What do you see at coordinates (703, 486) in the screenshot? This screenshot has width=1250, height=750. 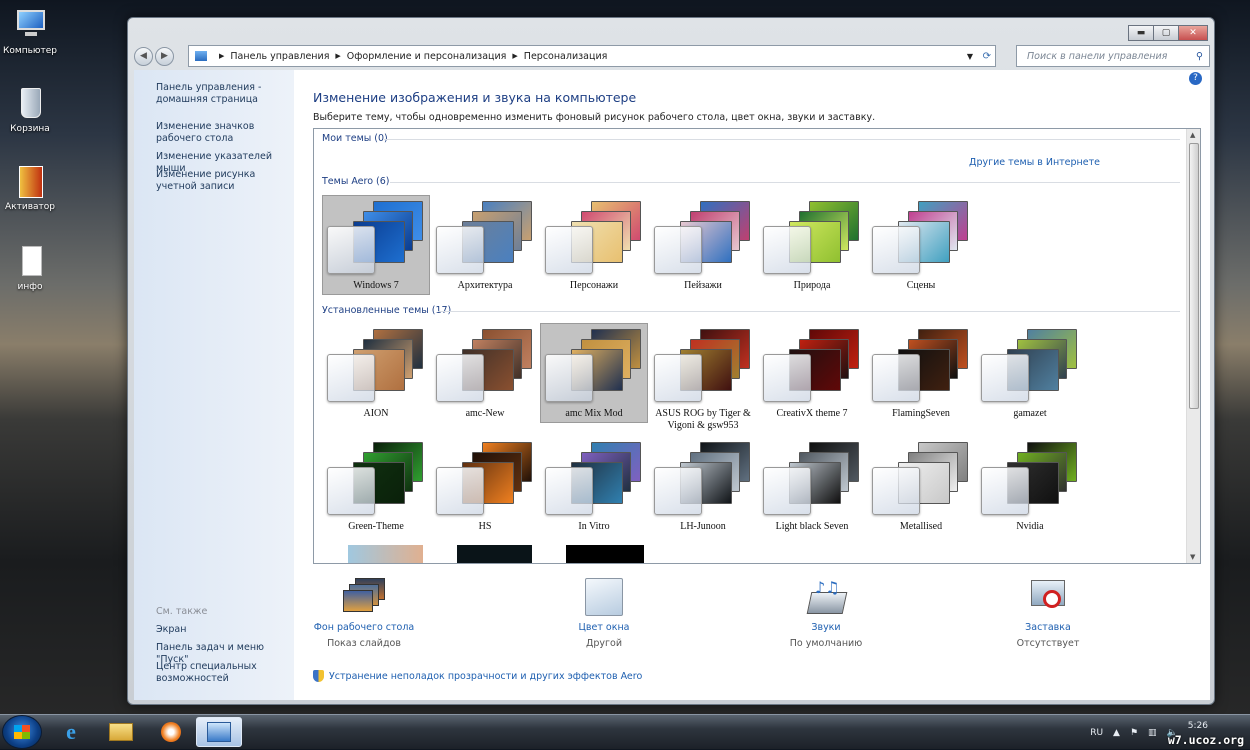 I see `theme-item: LH-Junoon` at bounding box center [703, 486].